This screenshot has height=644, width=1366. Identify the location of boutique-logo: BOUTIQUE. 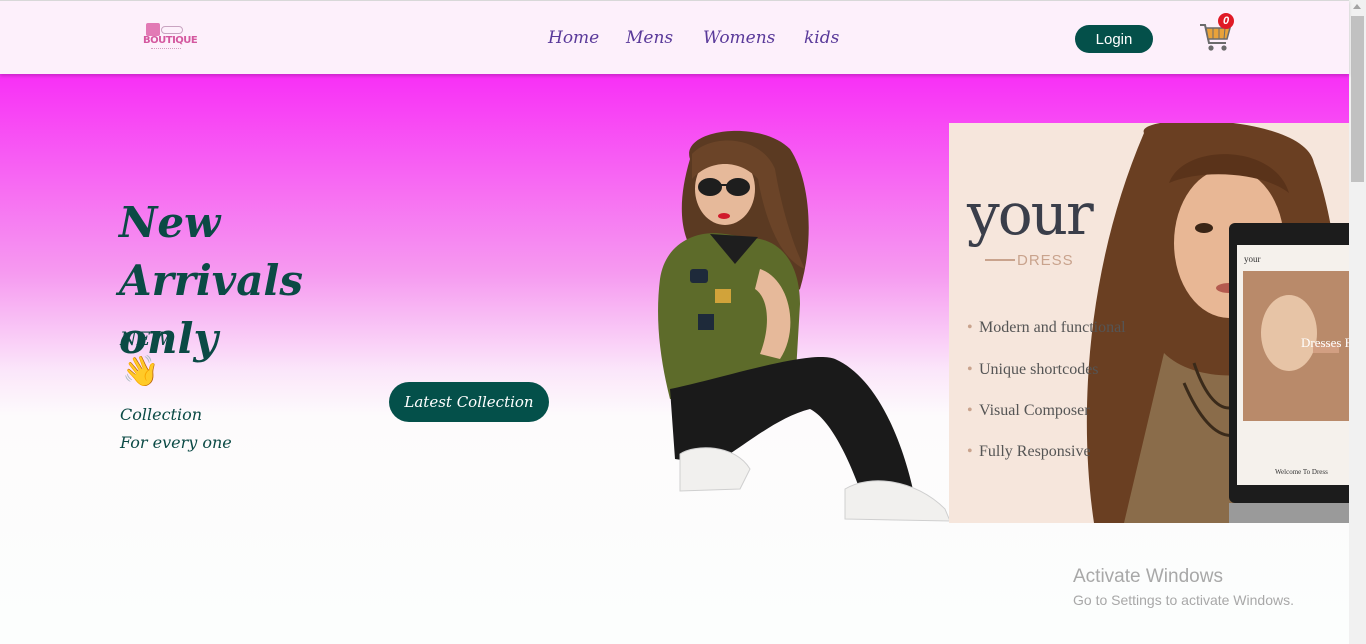
(170, 39).